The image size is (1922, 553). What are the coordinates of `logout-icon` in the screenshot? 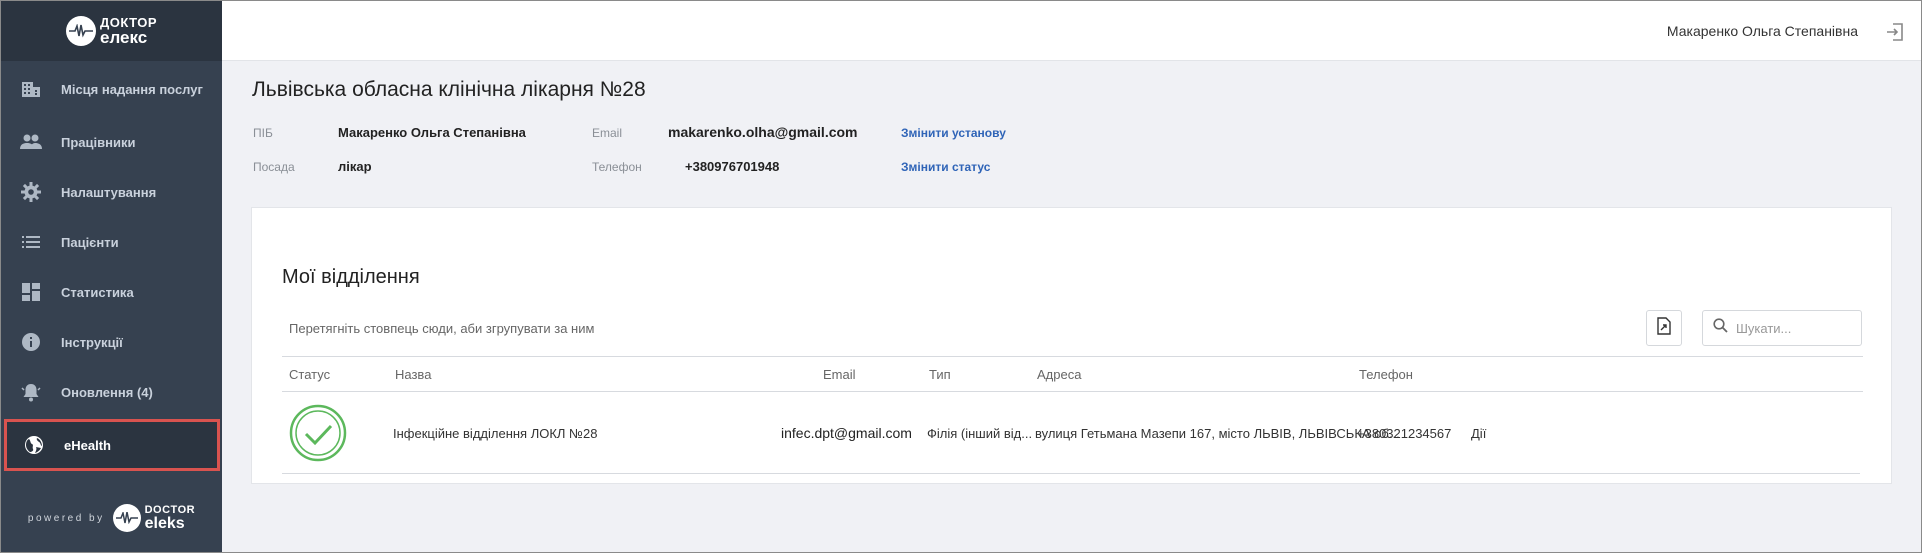 It's located at (1895, 32).